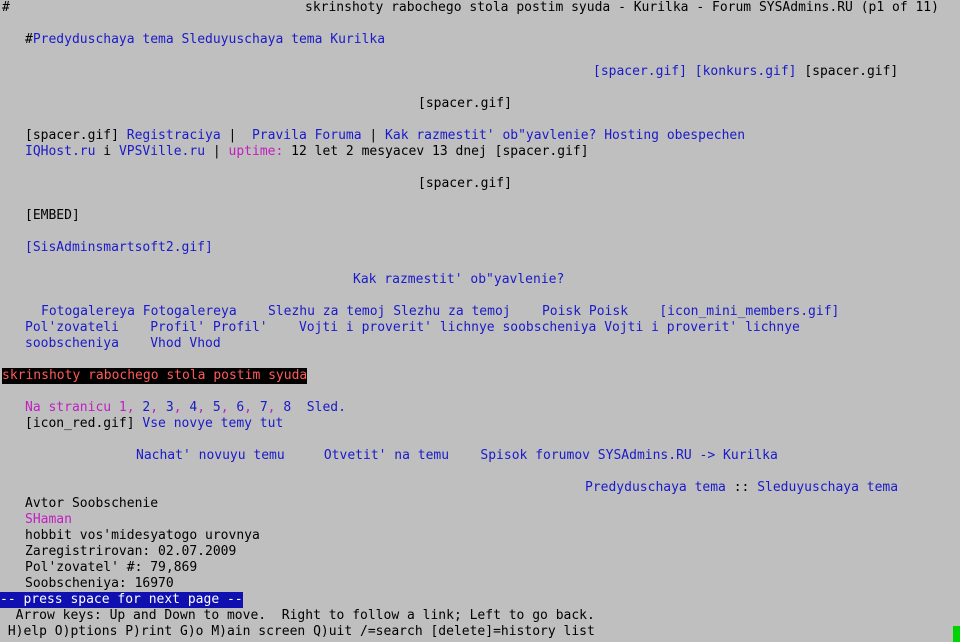 Image resolution: width=960 pixels, height=642 pixels. What do you see at coordinates (92, 503) in the screenshot?
I see `post-header: Avtor Soobschenie` at bounding box center [92, 503].